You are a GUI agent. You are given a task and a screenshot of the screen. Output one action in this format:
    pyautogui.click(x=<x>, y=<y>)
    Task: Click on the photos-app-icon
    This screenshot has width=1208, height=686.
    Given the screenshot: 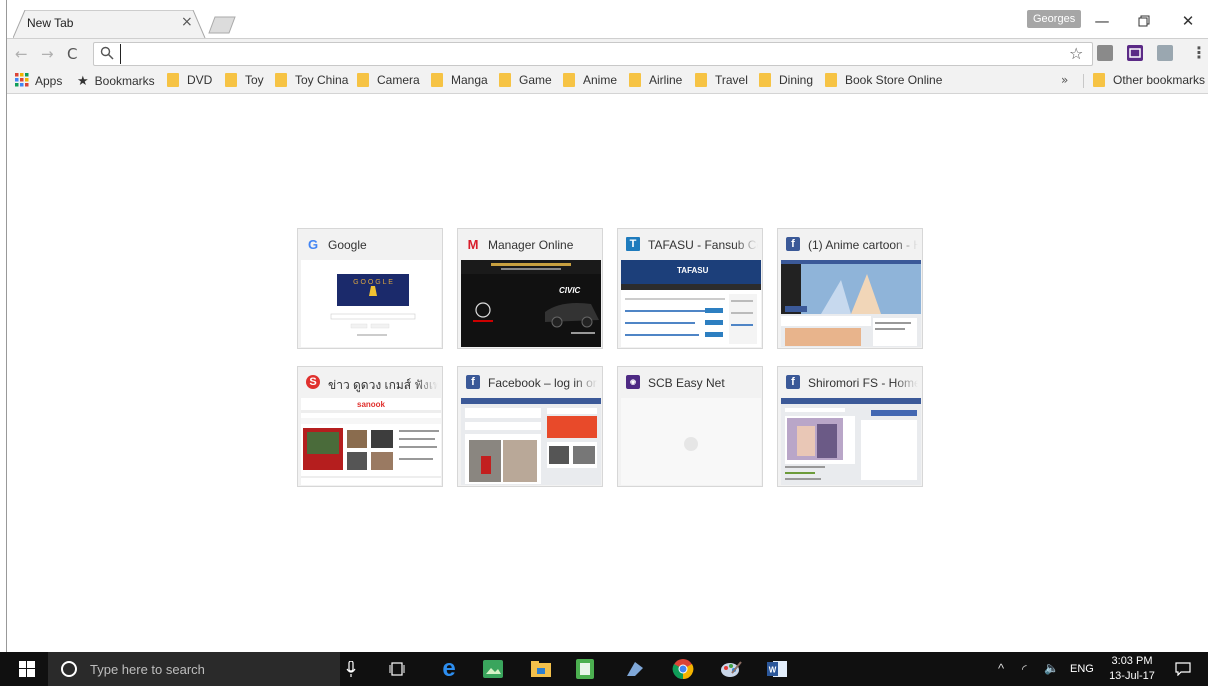 What is the action you would take?
    pyautogui.click(x=493, y=669)
    